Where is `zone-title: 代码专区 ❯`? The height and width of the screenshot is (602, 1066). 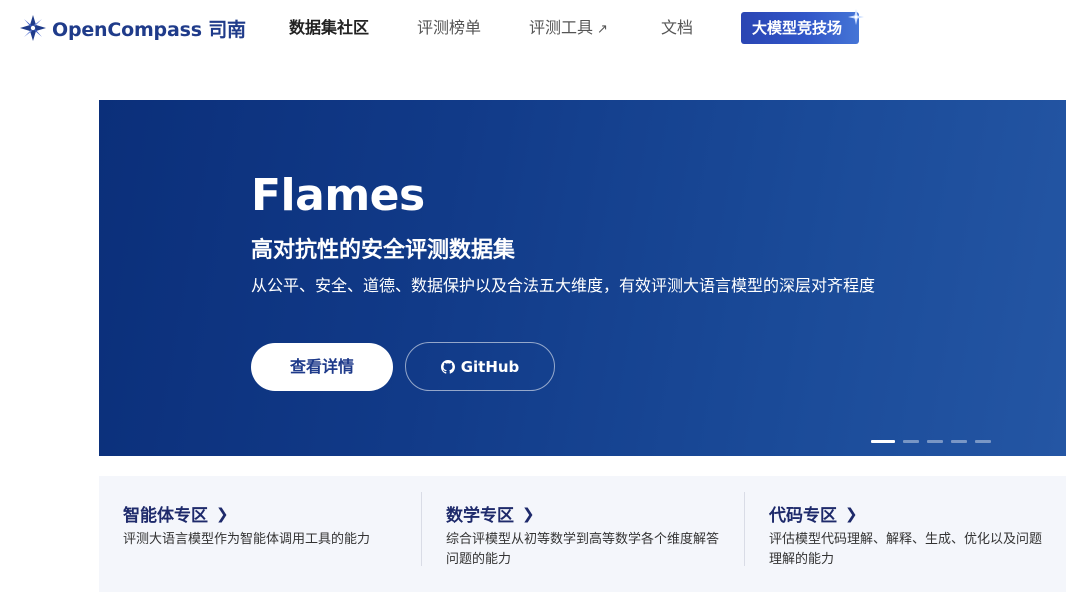 zone-title: 代码专区 ❯ is located at coordinates (813, 514).